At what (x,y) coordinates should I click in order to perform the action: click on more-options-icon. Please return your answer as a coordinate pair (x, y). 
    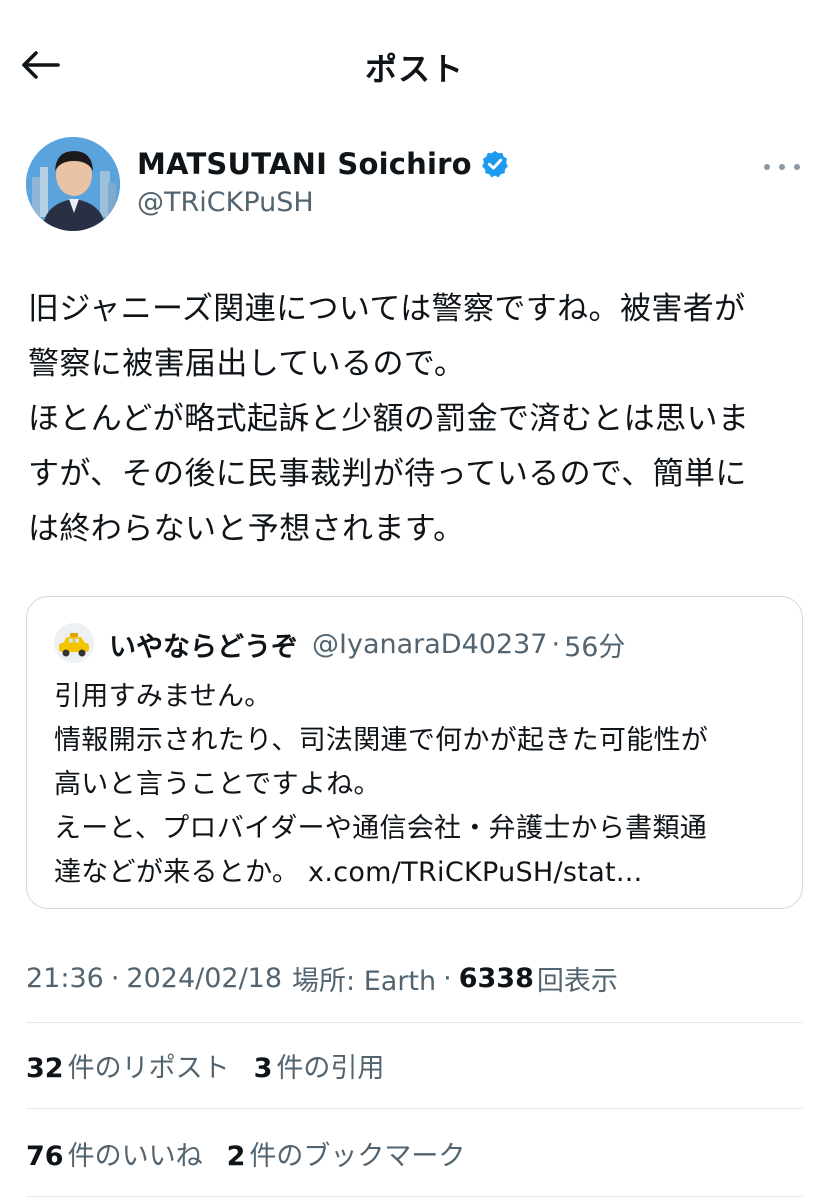
    Looking at the image, I should click on (782, 167).